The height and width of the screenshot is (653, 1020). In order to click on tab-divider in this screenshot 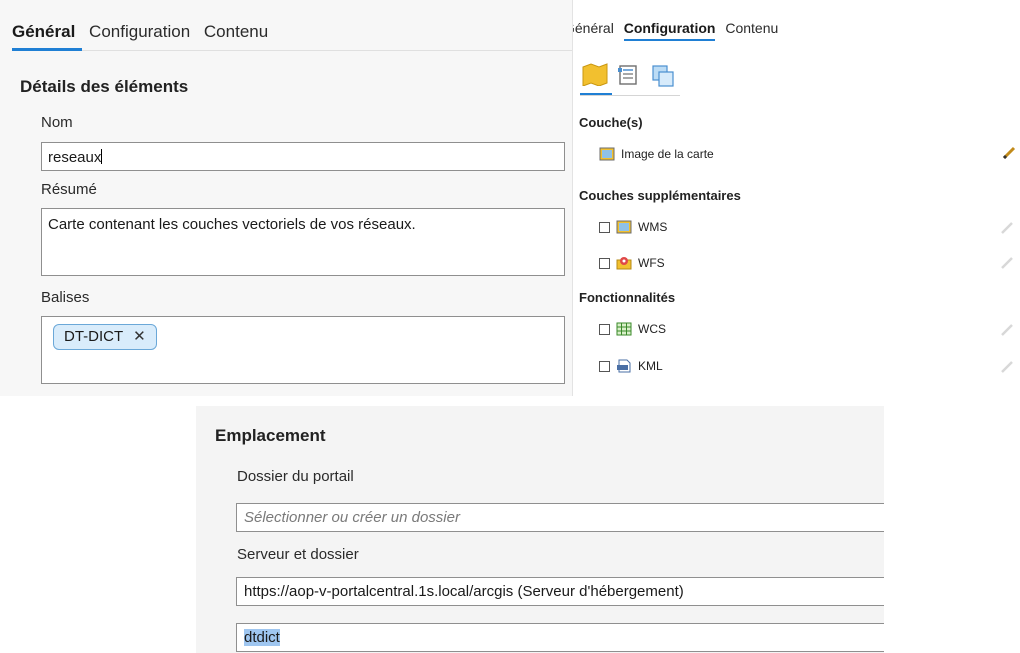, I will do `click(292, 49)`.